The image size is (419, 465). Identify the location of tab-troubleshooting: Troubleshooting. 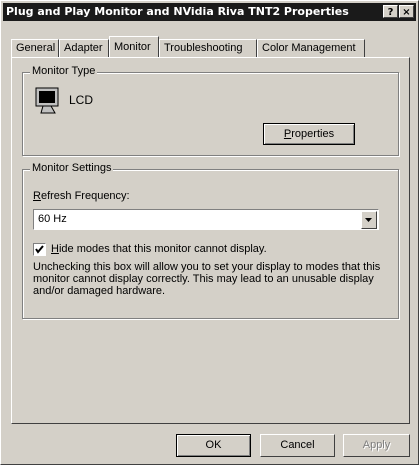
(208, 48).